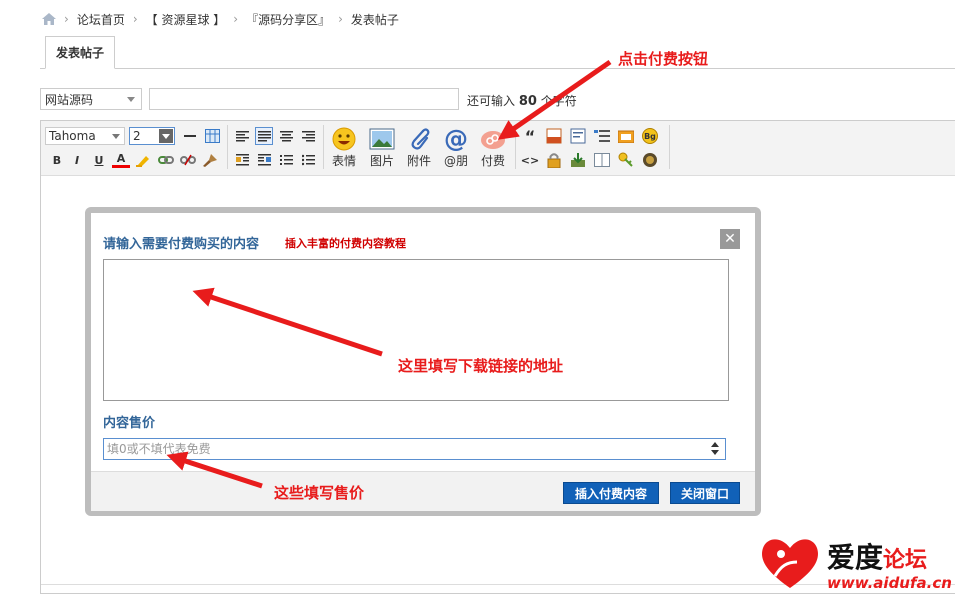 The height and width of the screenshot is (594, 955). What do you see at coordinates (381, 161) in the screenshot?
I see `image-button-label: 图片` at bounding box center [381, 161].